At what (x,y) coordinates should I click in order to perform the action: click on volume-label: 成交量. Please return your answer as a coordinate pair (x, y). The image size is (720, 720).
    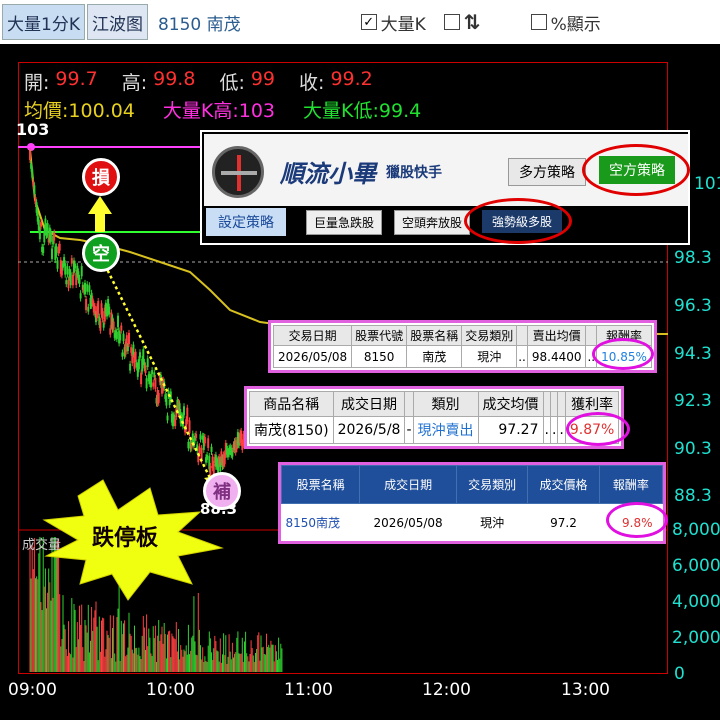
    Looking at the image, I should click on (42, 545).